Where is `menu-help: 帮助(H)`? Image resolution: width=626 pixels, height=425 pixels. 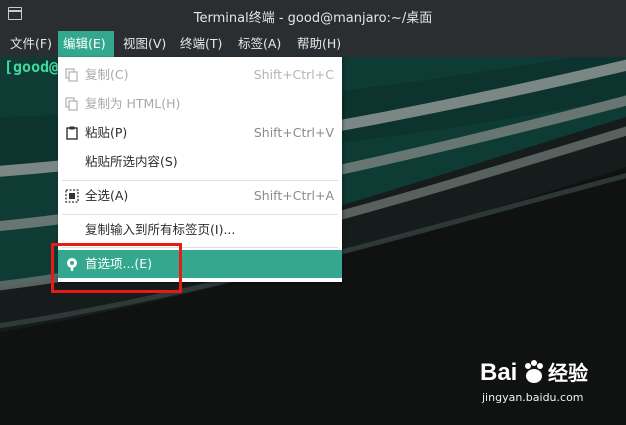
menu-help: 帮助(H) is located at coordinates (319, 44).